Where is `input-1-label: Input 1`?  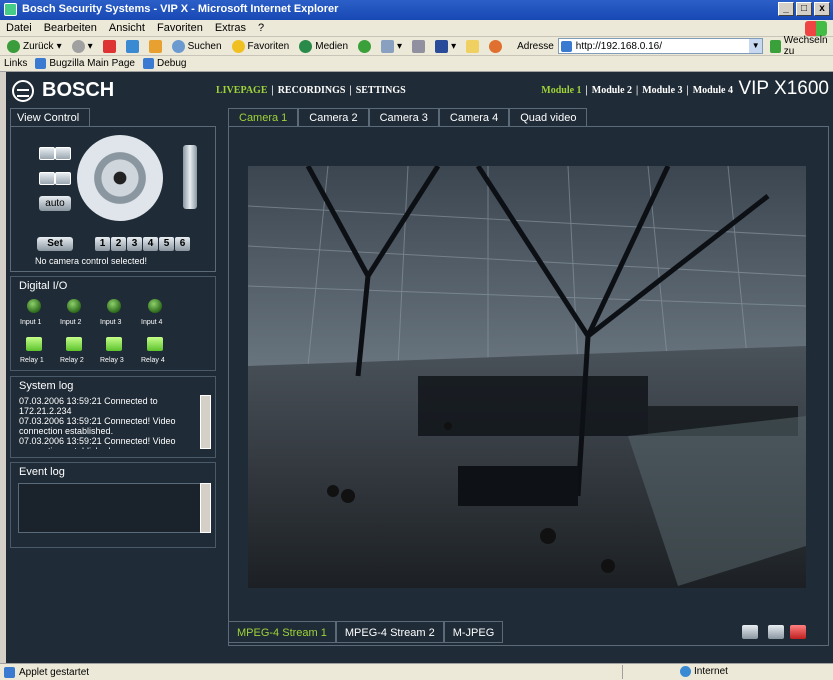
input-1-label: Input 1 is located at coordinates (31, 322).